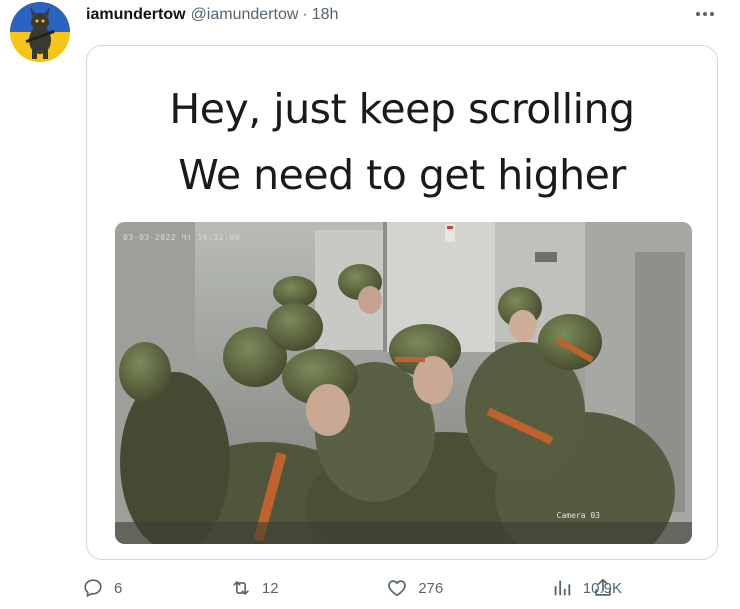 The width and height of the screenshot is (740, 609). What do you see at coordinates (562, 588) in the screenshot?
I see `views-chart-icon` at bounding box center [562, 588].